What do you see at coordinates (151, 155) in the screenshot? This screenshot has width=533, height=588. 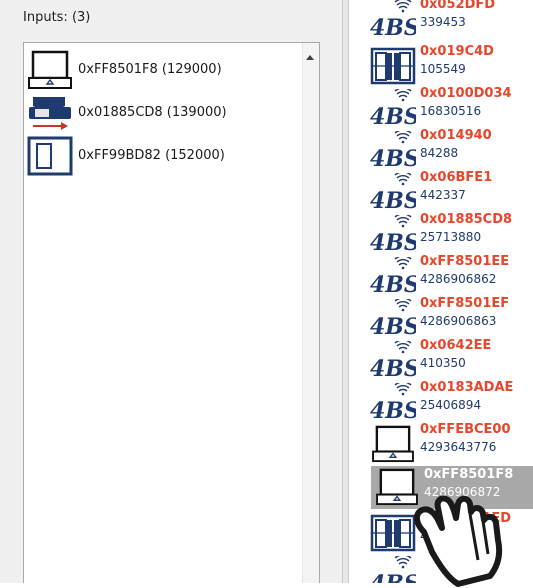 I see `input-item-label: 0xFF99BD82 (152000)` at bounding box center [151, 155].